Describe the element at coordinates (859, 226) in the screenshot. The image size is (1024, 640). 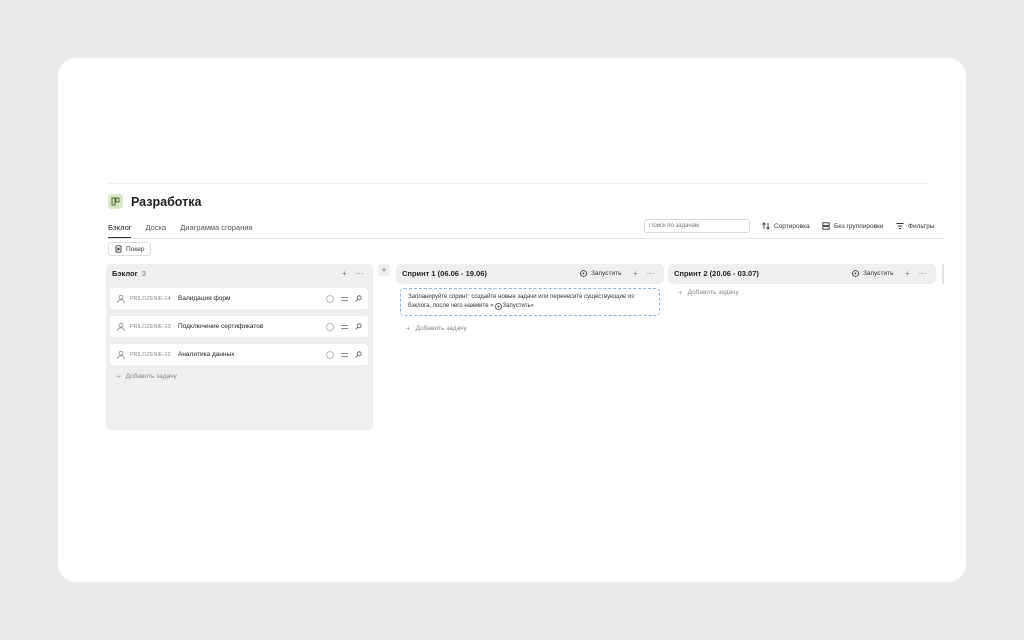
I see `grouping-label: Без группировки` at that location.